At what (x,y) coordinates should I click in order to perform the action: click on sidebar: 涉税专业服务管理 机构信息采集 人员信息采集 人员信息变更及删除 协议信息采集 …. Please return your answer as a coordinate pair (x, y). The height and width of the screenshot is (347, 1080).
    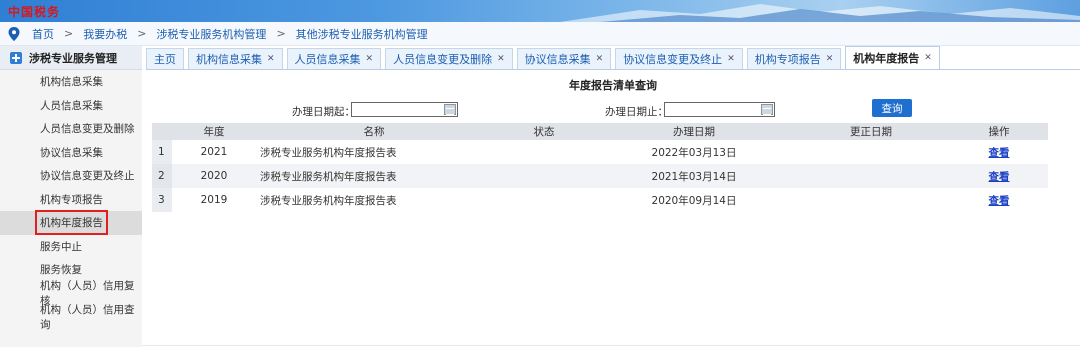
    Looking at the image, I should click on (71, 196).